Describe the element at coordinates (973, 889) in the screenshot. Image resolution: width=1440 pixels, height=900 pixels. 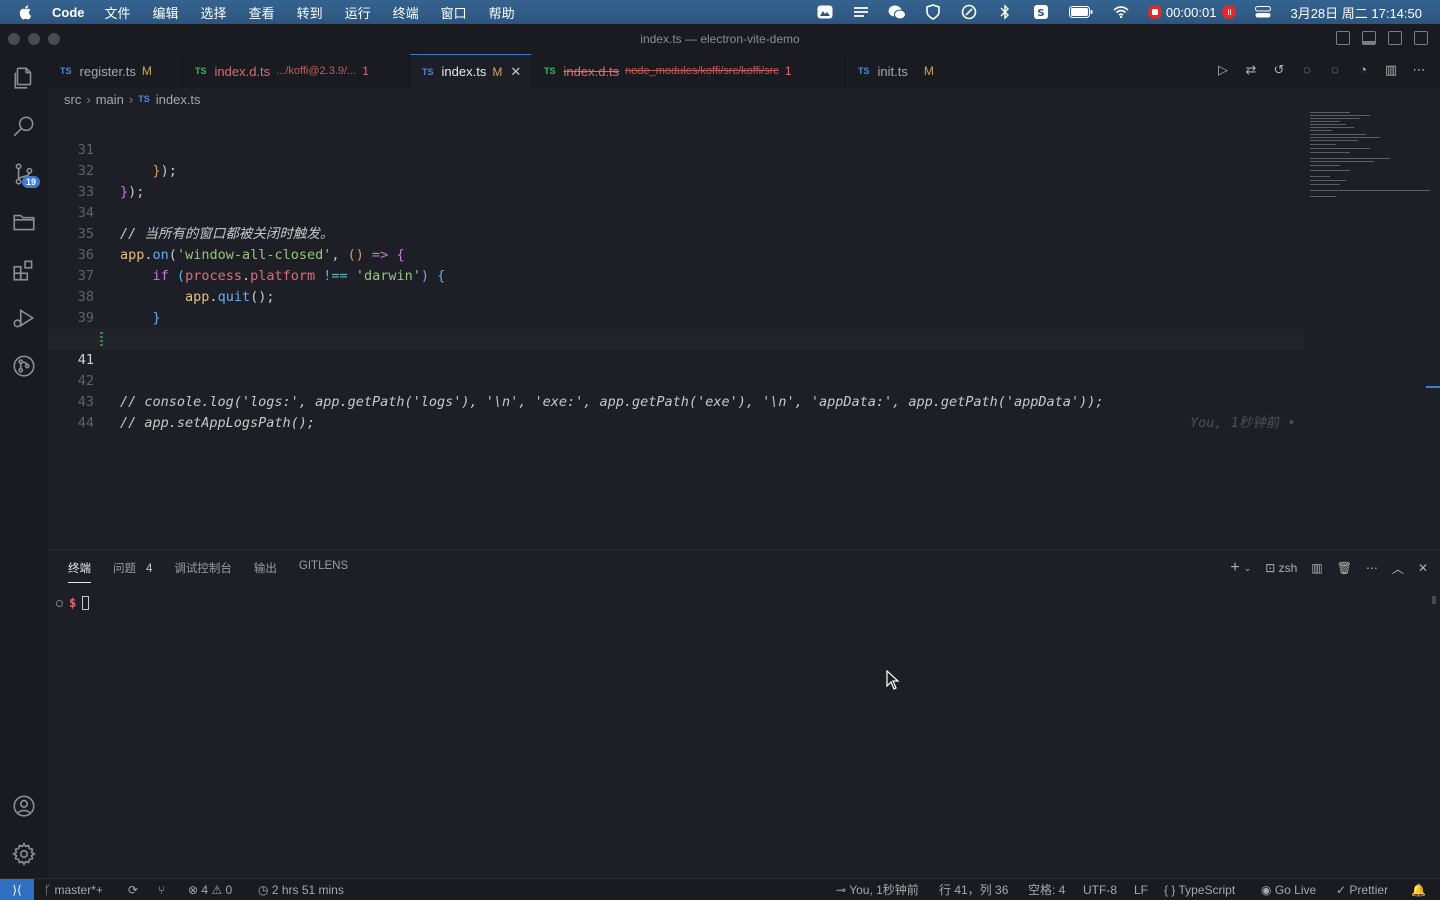
I see `cursor-position: 行 41，列 36` at that location.